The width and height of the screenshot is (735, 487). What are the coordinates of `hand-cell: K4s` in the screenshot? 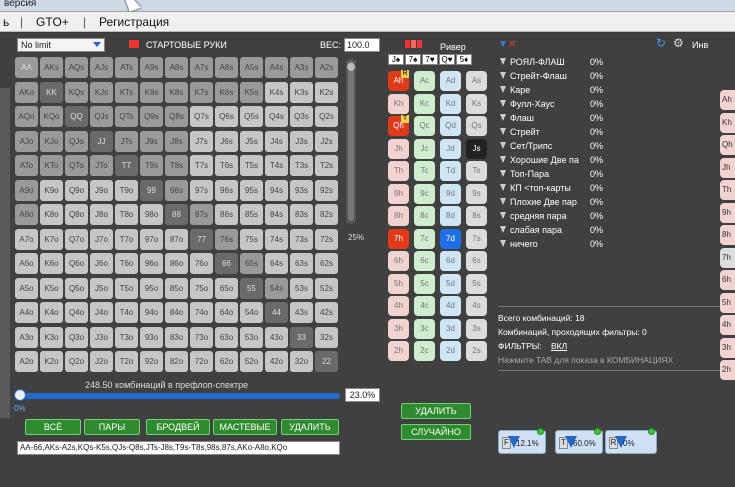 It's located at (276, 92).